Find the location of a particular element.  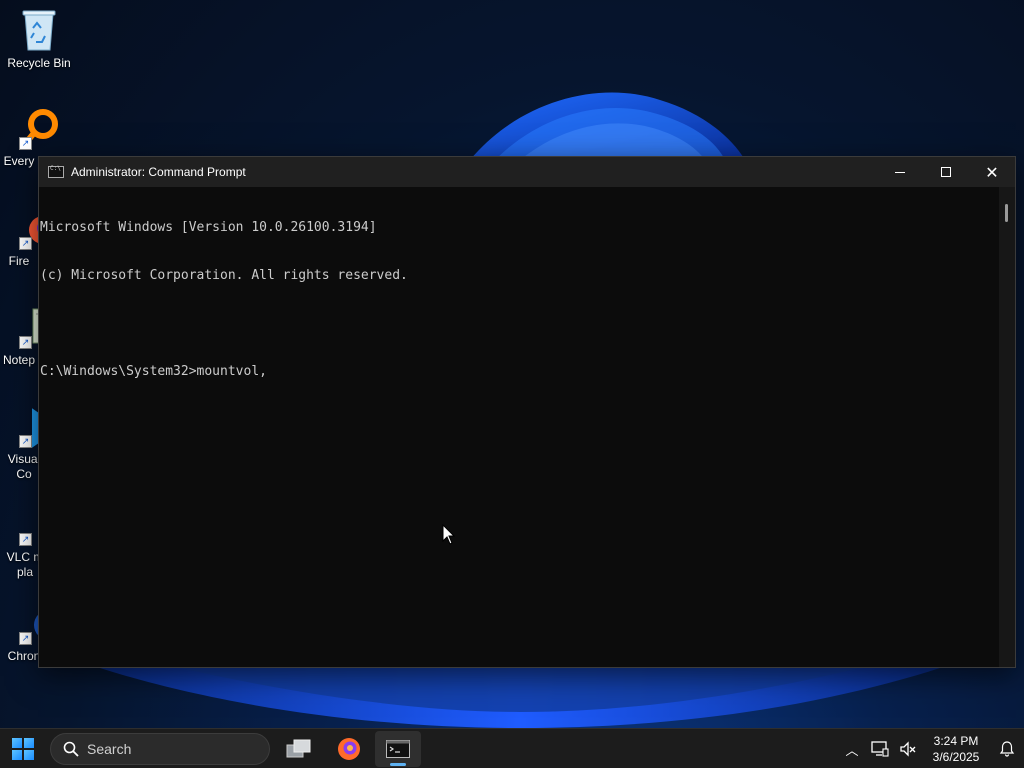

taskbar: Search ︿ 3:24 PM 3/6/2025 is located at coordinates (512, 748).